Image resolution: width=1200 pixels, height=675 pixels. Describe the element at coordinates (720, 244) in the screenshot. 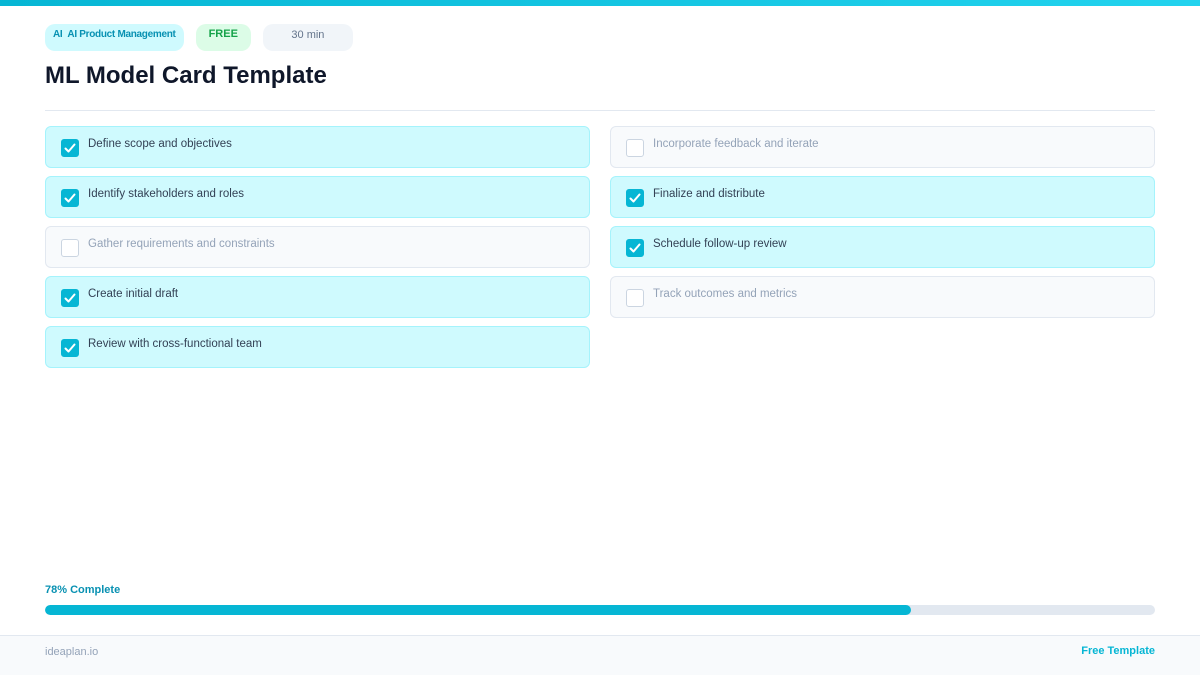

I see `checklist-item-label: Schedule follow-up review` at that location.